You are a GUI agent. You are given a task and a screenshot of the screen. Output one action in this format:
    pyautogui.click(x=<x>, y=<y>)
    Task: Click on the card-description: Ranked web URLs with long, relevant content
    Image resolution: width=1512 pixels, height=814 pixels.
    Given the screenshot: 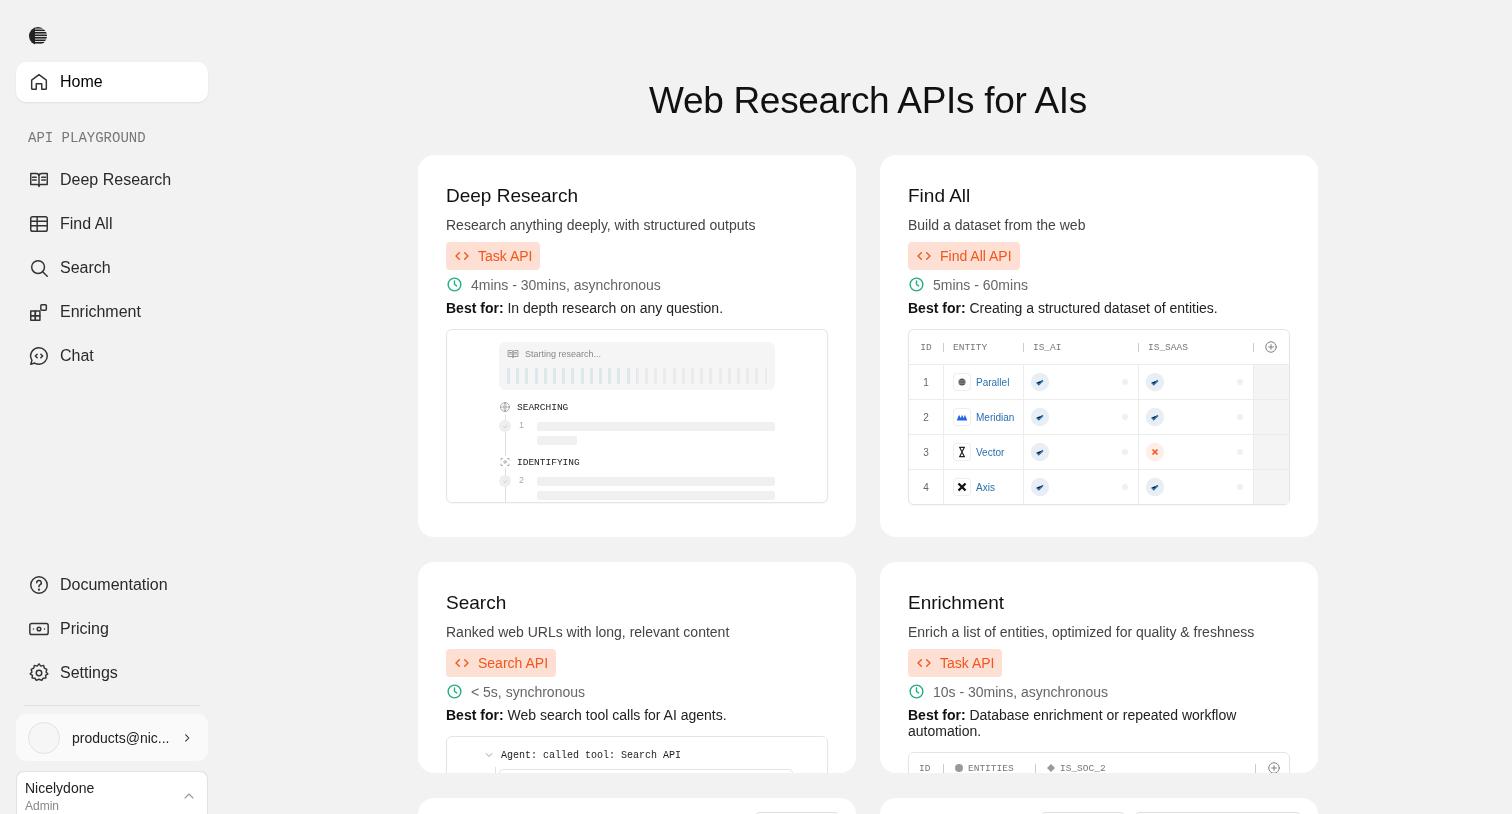 What is the action you would take?
    pyautogui.click(x=588, y=632)
    